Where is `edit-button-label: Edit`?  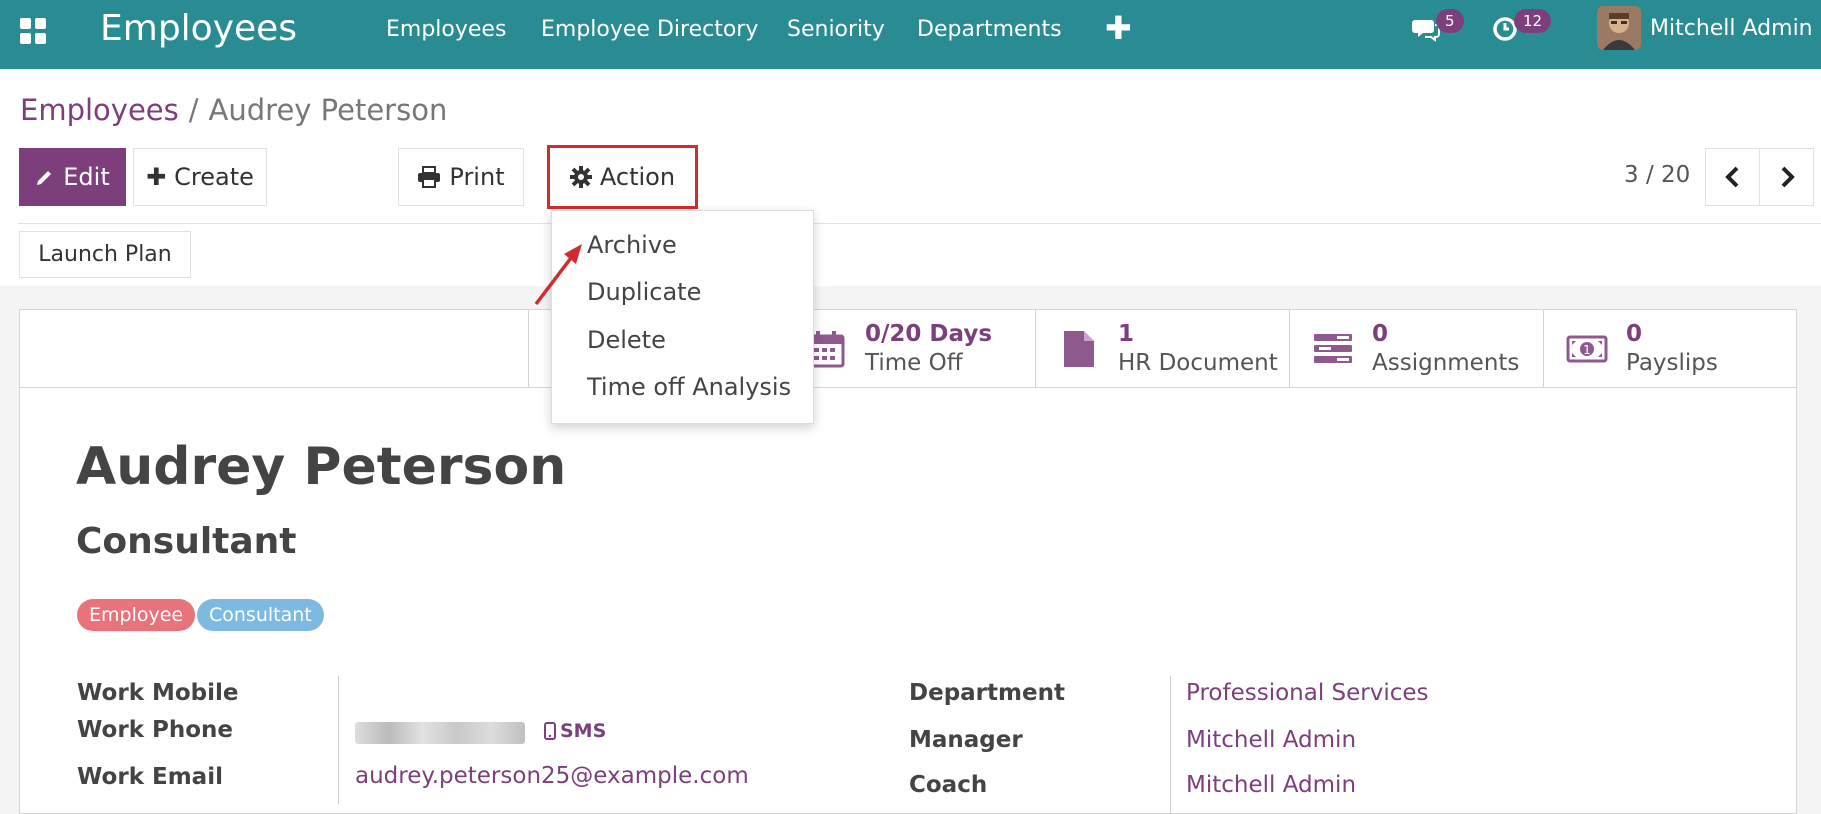 edit-button-label: Edit is located at coordinates (86, 177).